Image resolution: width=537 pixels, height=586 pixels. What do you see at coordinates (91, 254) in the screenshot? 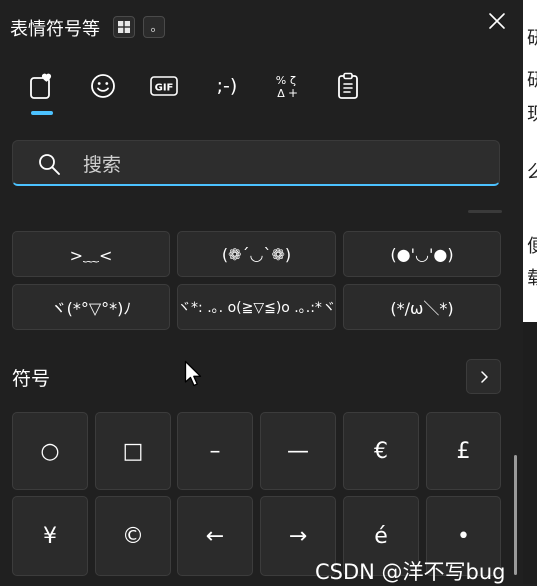
I see `kaomoji-item: >﹏<` at bounding box center [91, 254].